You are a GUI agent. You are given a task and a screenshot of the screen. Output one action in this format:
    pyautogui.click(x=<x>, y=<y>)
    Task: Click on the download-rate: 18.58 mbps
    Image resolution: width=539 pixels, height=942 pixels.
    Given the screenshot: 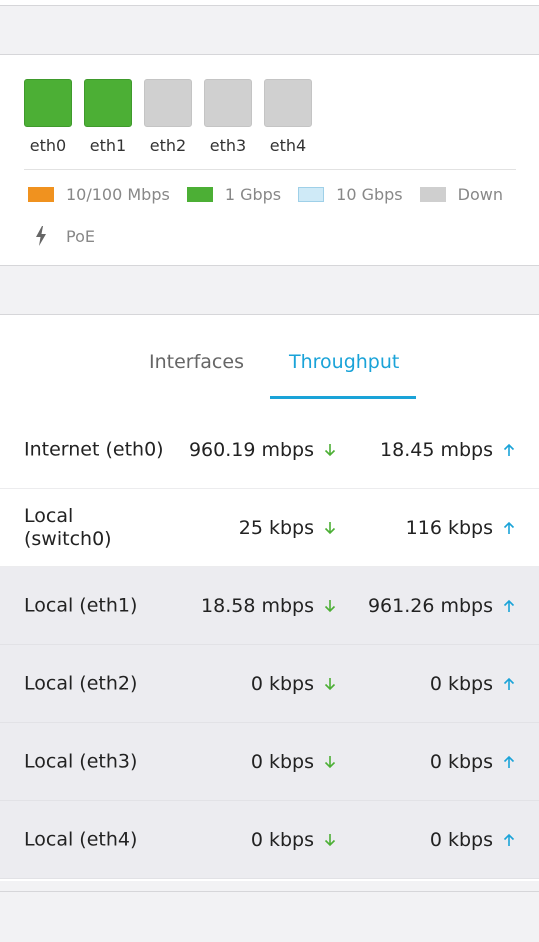 What is the action you would take?
    pyautogui.click(x=268, y=606)
    